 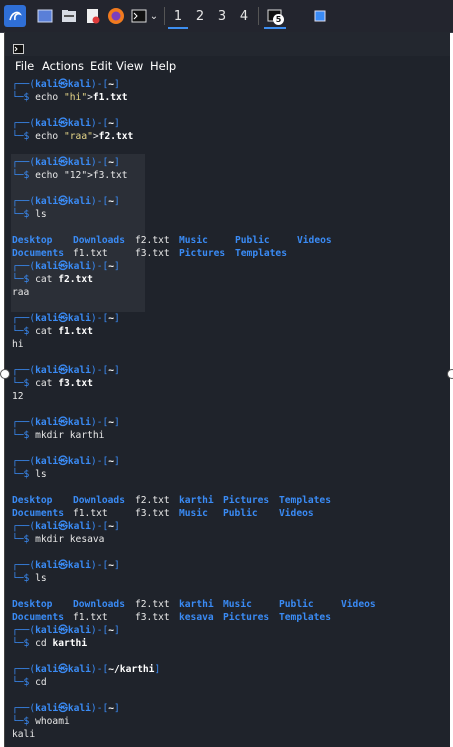 What do you see at coordinates (5, 374) in the screenshot?
I see `resize-handle-left` at bounding box center [5, 374].